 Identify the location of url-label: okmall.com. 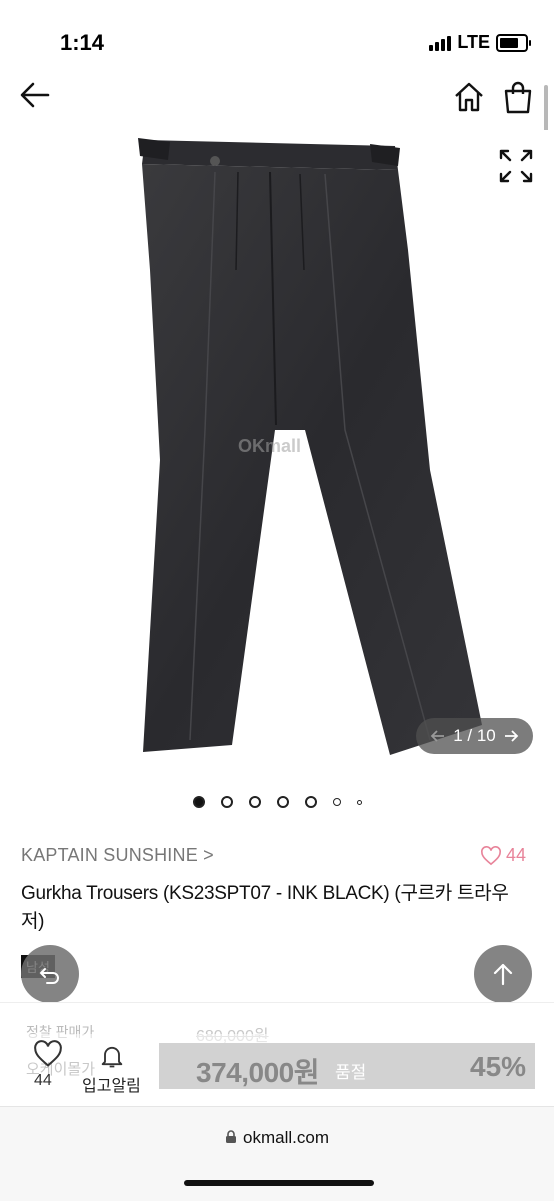
(286, 1137).